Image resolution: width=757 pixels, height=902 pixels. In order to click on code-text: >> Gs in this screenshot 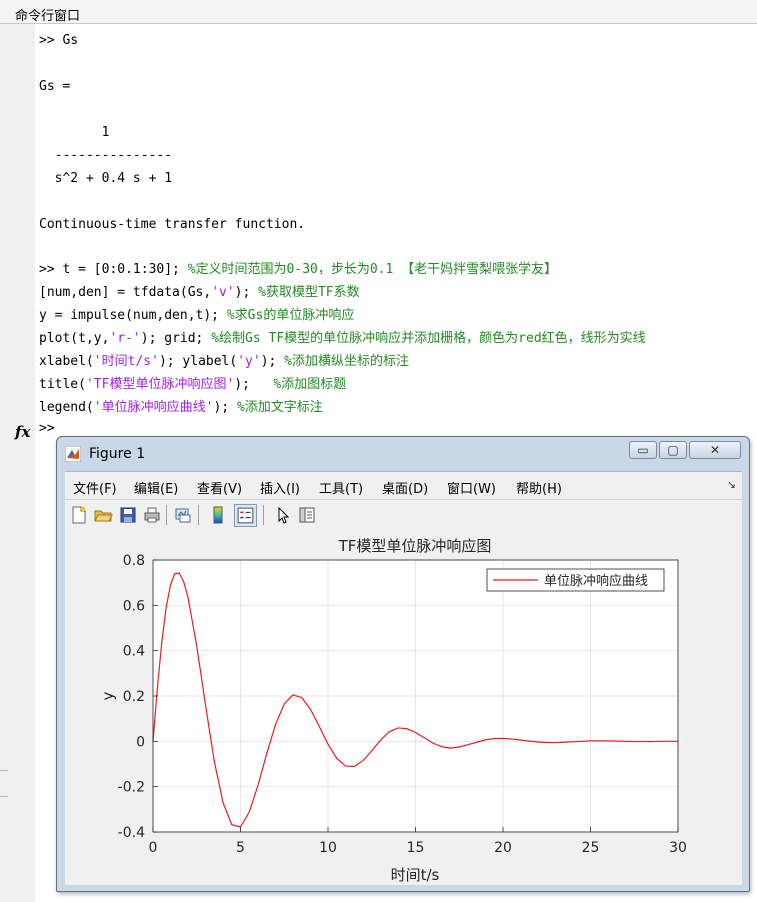, I will do `click(59, 40)`.